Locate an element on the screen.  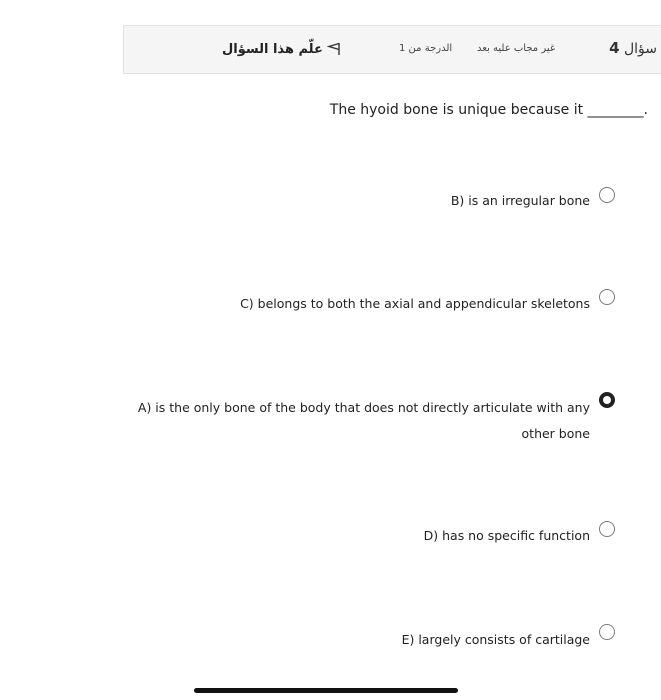
question-status: غير مجاب عليه بعد is located at coordinates (516, 48).